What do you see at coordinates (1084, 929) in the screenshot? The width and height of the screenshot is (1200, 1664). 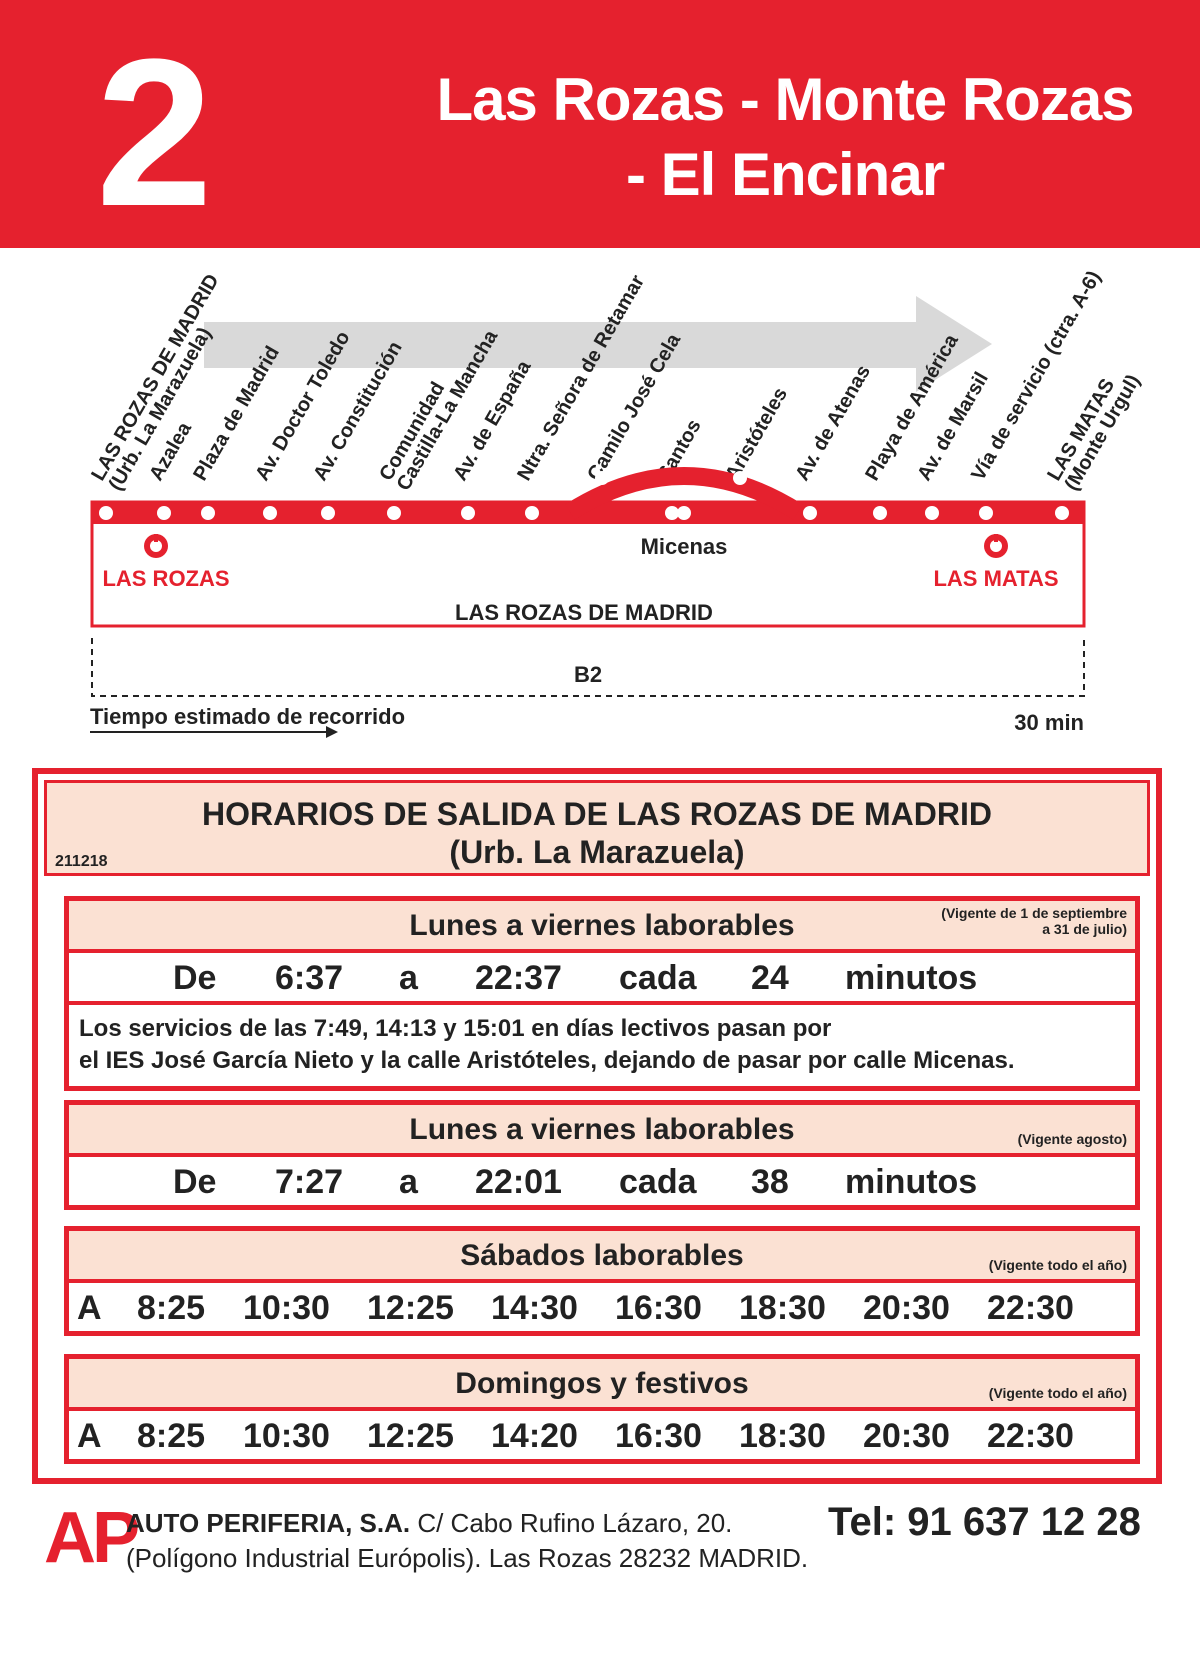 I see `validity-note-line2: a 31 de julio)` at bounding box center [1084, 929].